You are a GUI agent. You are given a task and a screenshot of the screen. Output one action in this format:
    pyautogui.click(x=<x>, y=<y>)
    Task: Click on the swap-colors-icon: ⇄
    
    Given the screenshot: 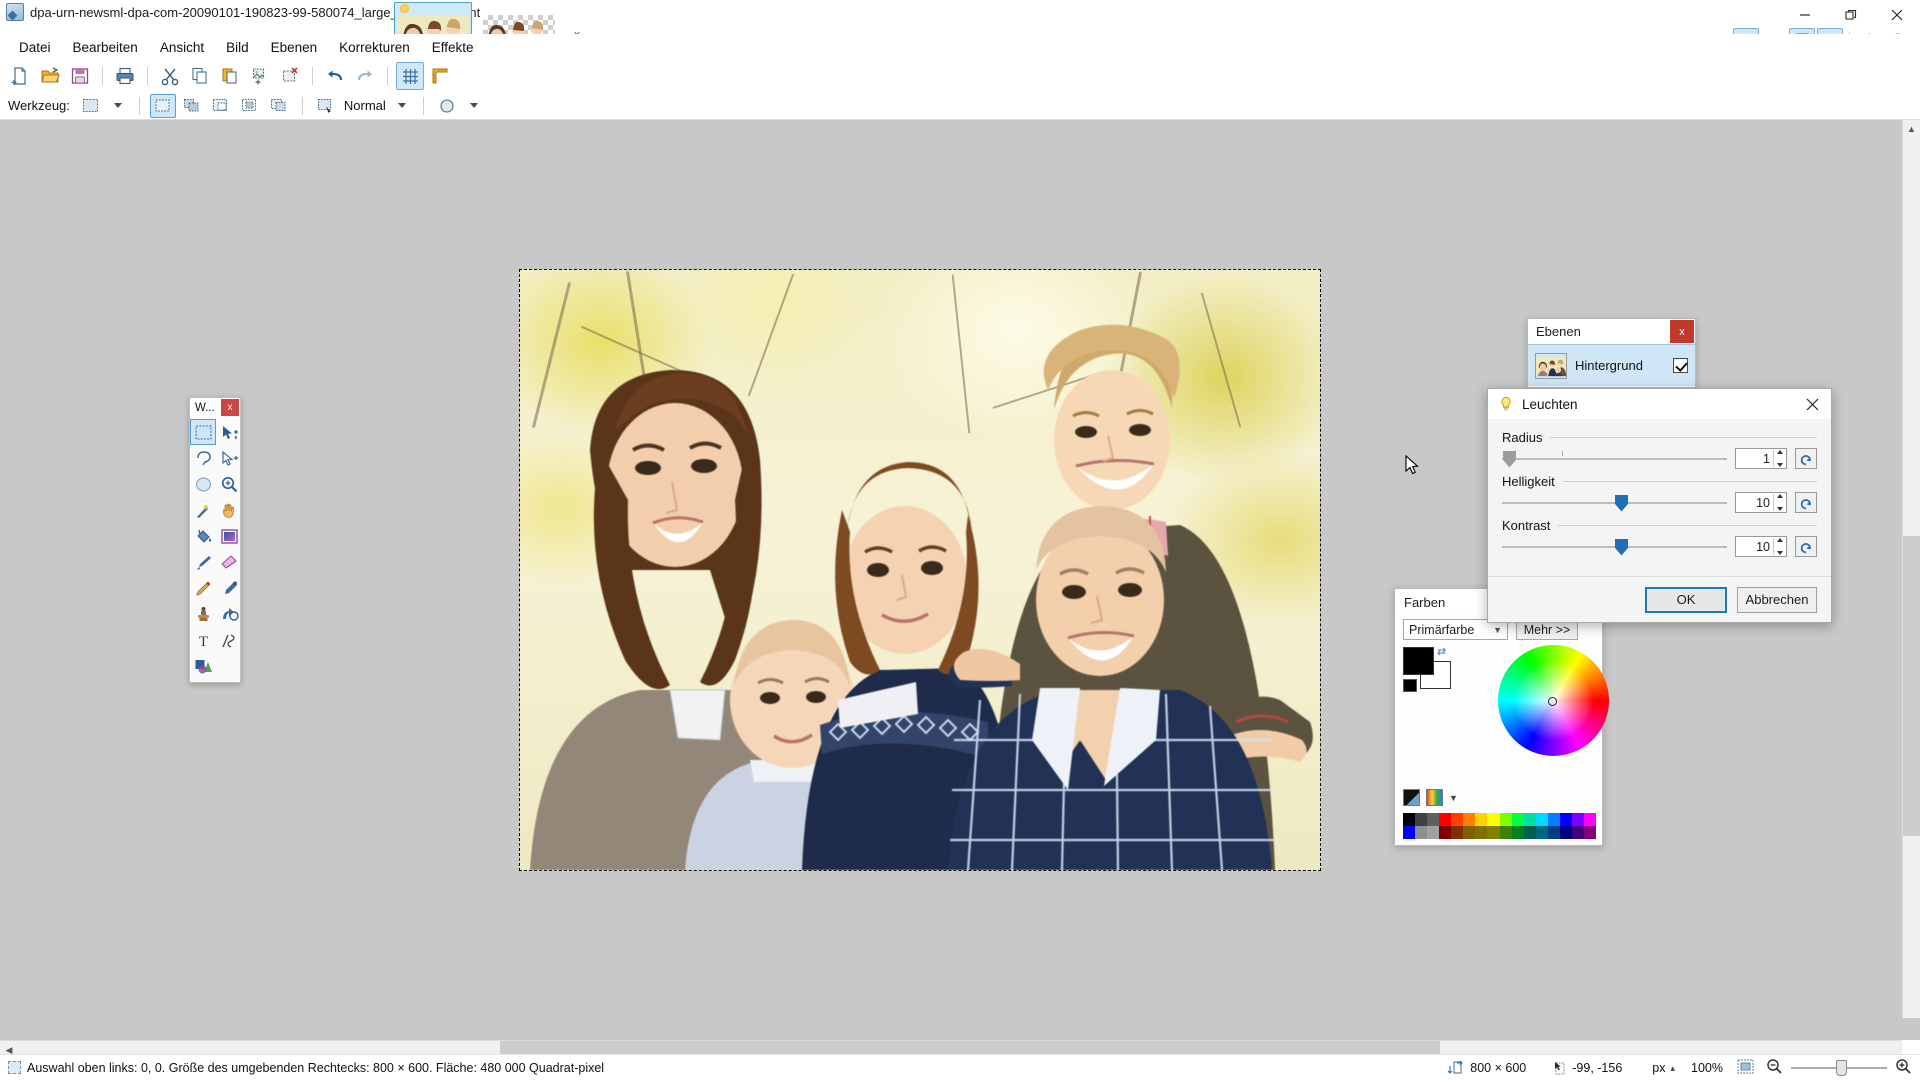 What is the action you would take?
    pyautogui.click(x=1441, y=651)
    